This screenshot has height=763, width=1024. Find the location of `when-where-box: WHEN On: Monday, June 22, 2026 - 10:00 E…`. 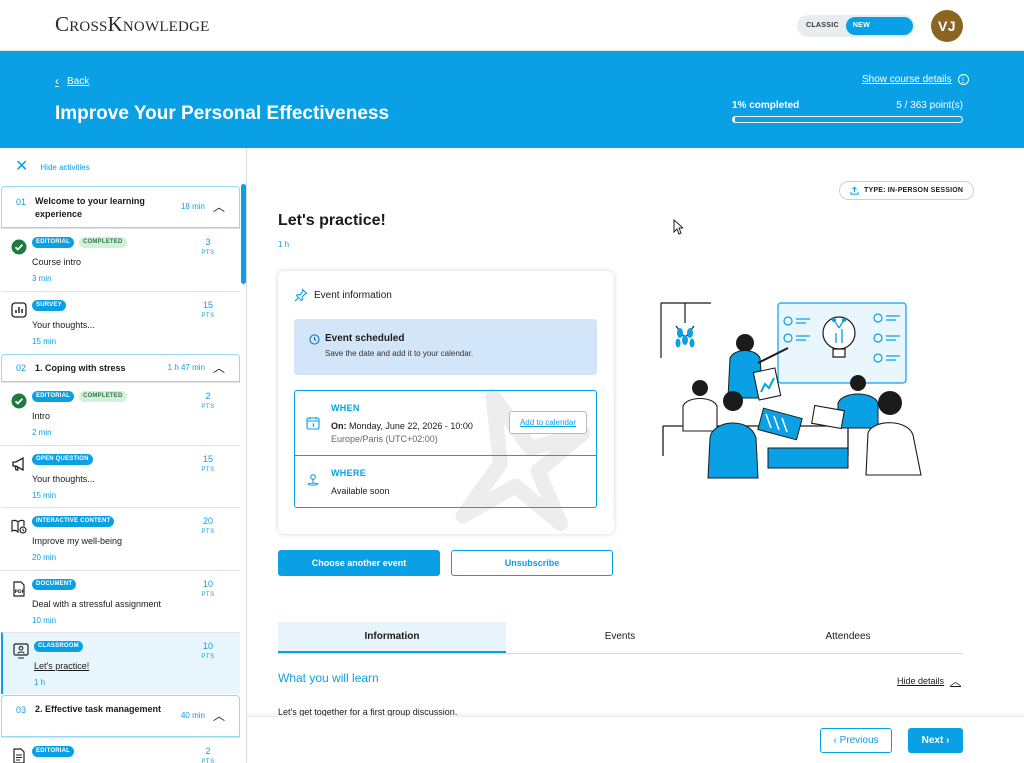

when-where-box: WHEN On: Monday, June 22, 2026 - 10:00 E… is located at coordinates (445, 449).